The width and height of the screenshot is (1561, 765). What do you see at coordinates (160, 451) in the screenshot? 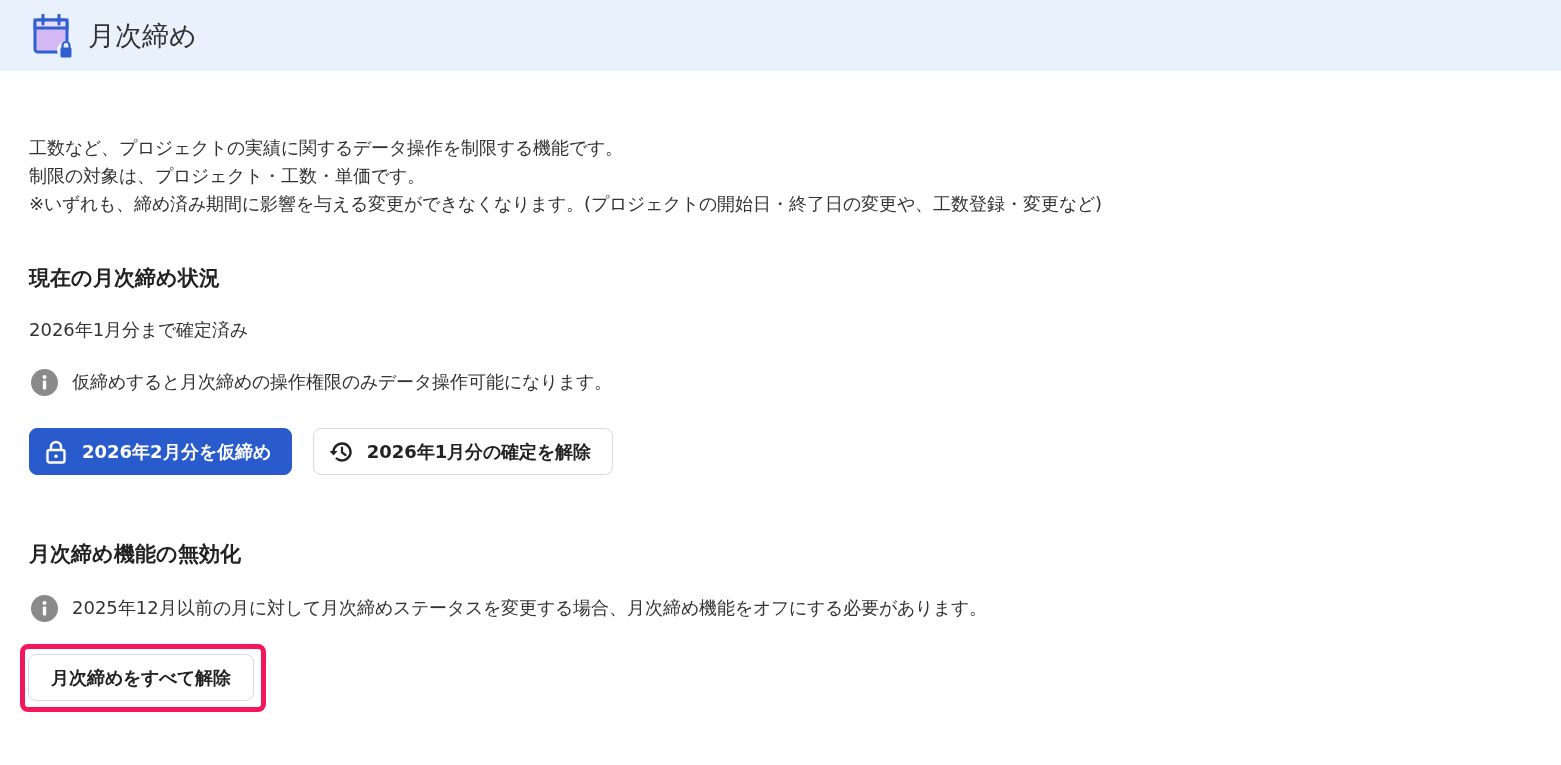
I see `action-button: 2026年2月分を仮締め` at bounding box center [160, 451].